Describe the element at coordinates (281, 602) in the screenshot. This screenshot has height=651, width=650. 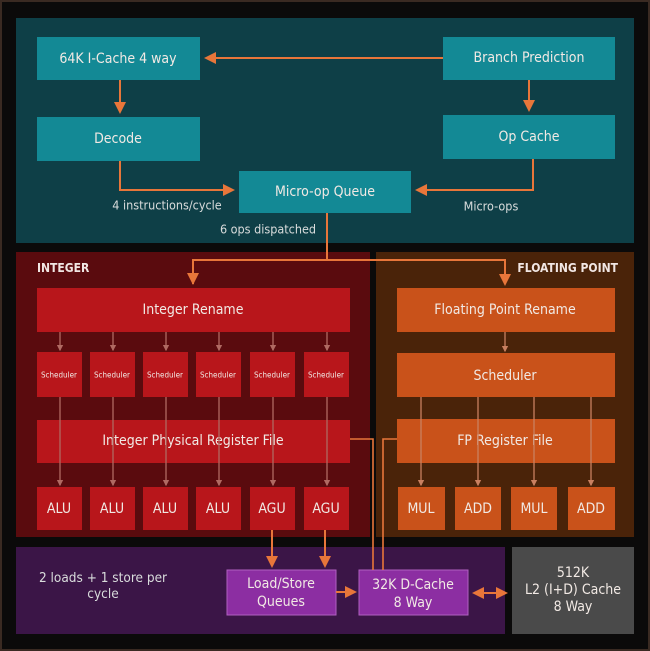
I see `svg-text: Queues` at that location.